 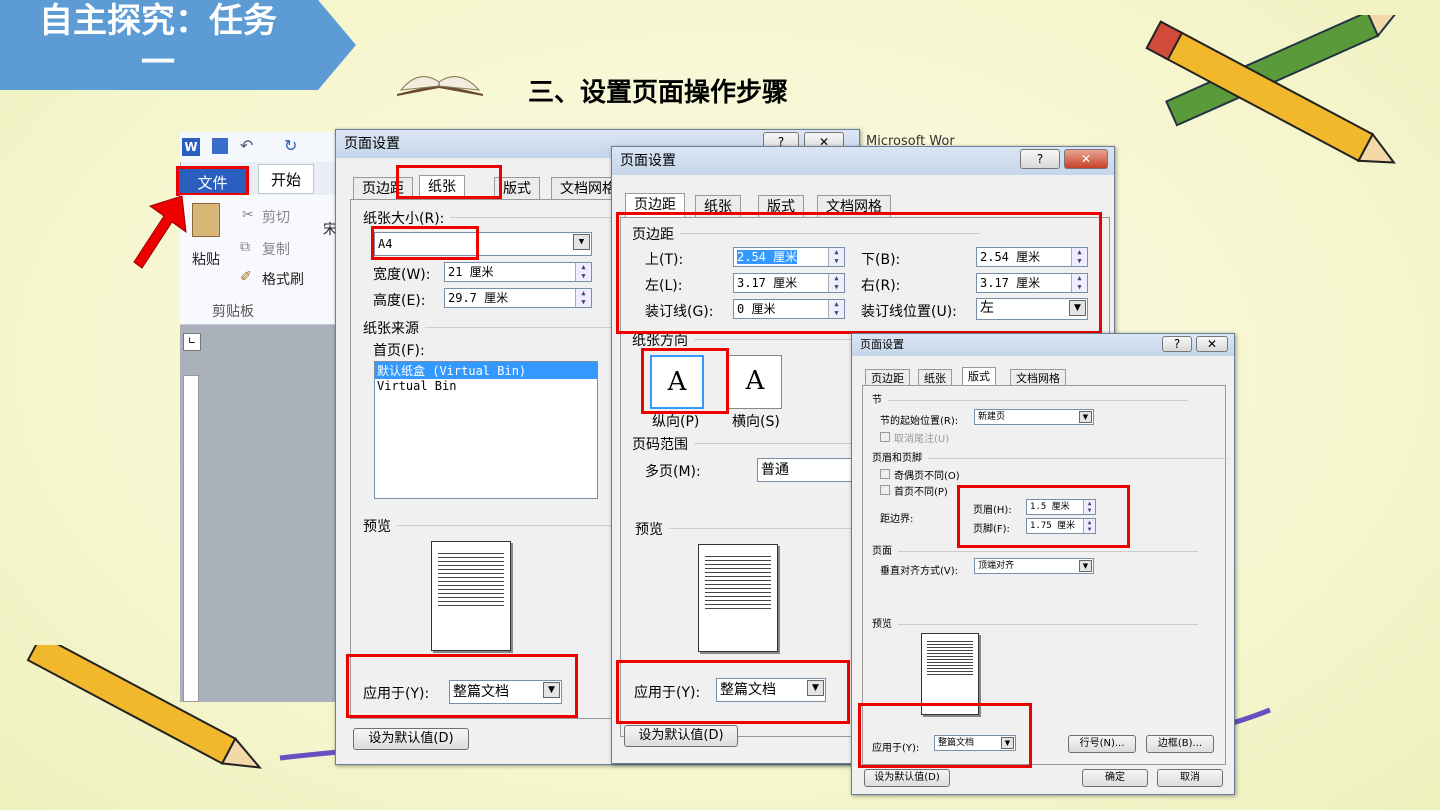 I want to click on undo-icon: ↶, so click(x=246, y=145).